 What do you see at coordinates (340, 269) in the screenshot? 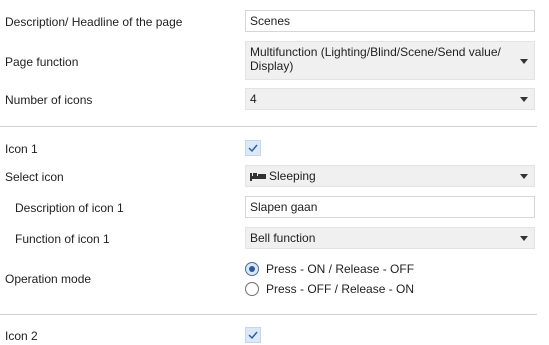
I see `operation-mode-option-1: Press - ON / Release - OFF` at bounding box center [340, 269].